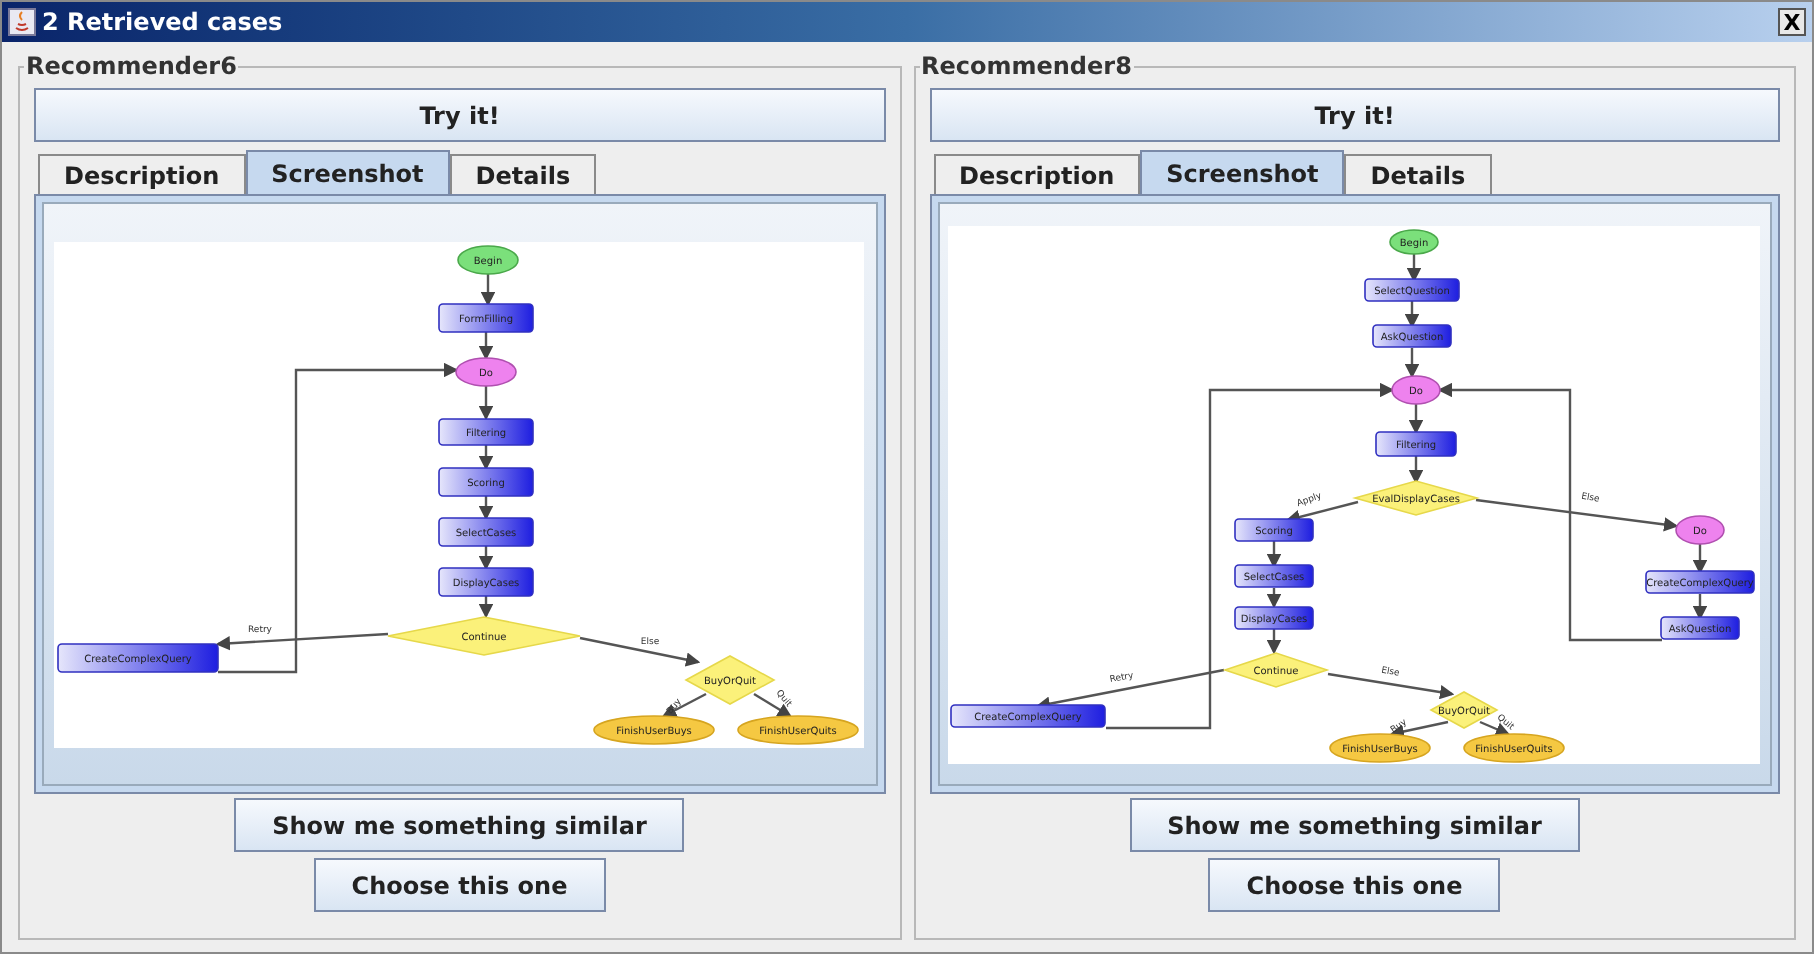 This screenshot has height=954, width=1814. What do you see at coordinates (22, 22) in the screenshot?
I see `app-icon` at bounding box center [22, 22].